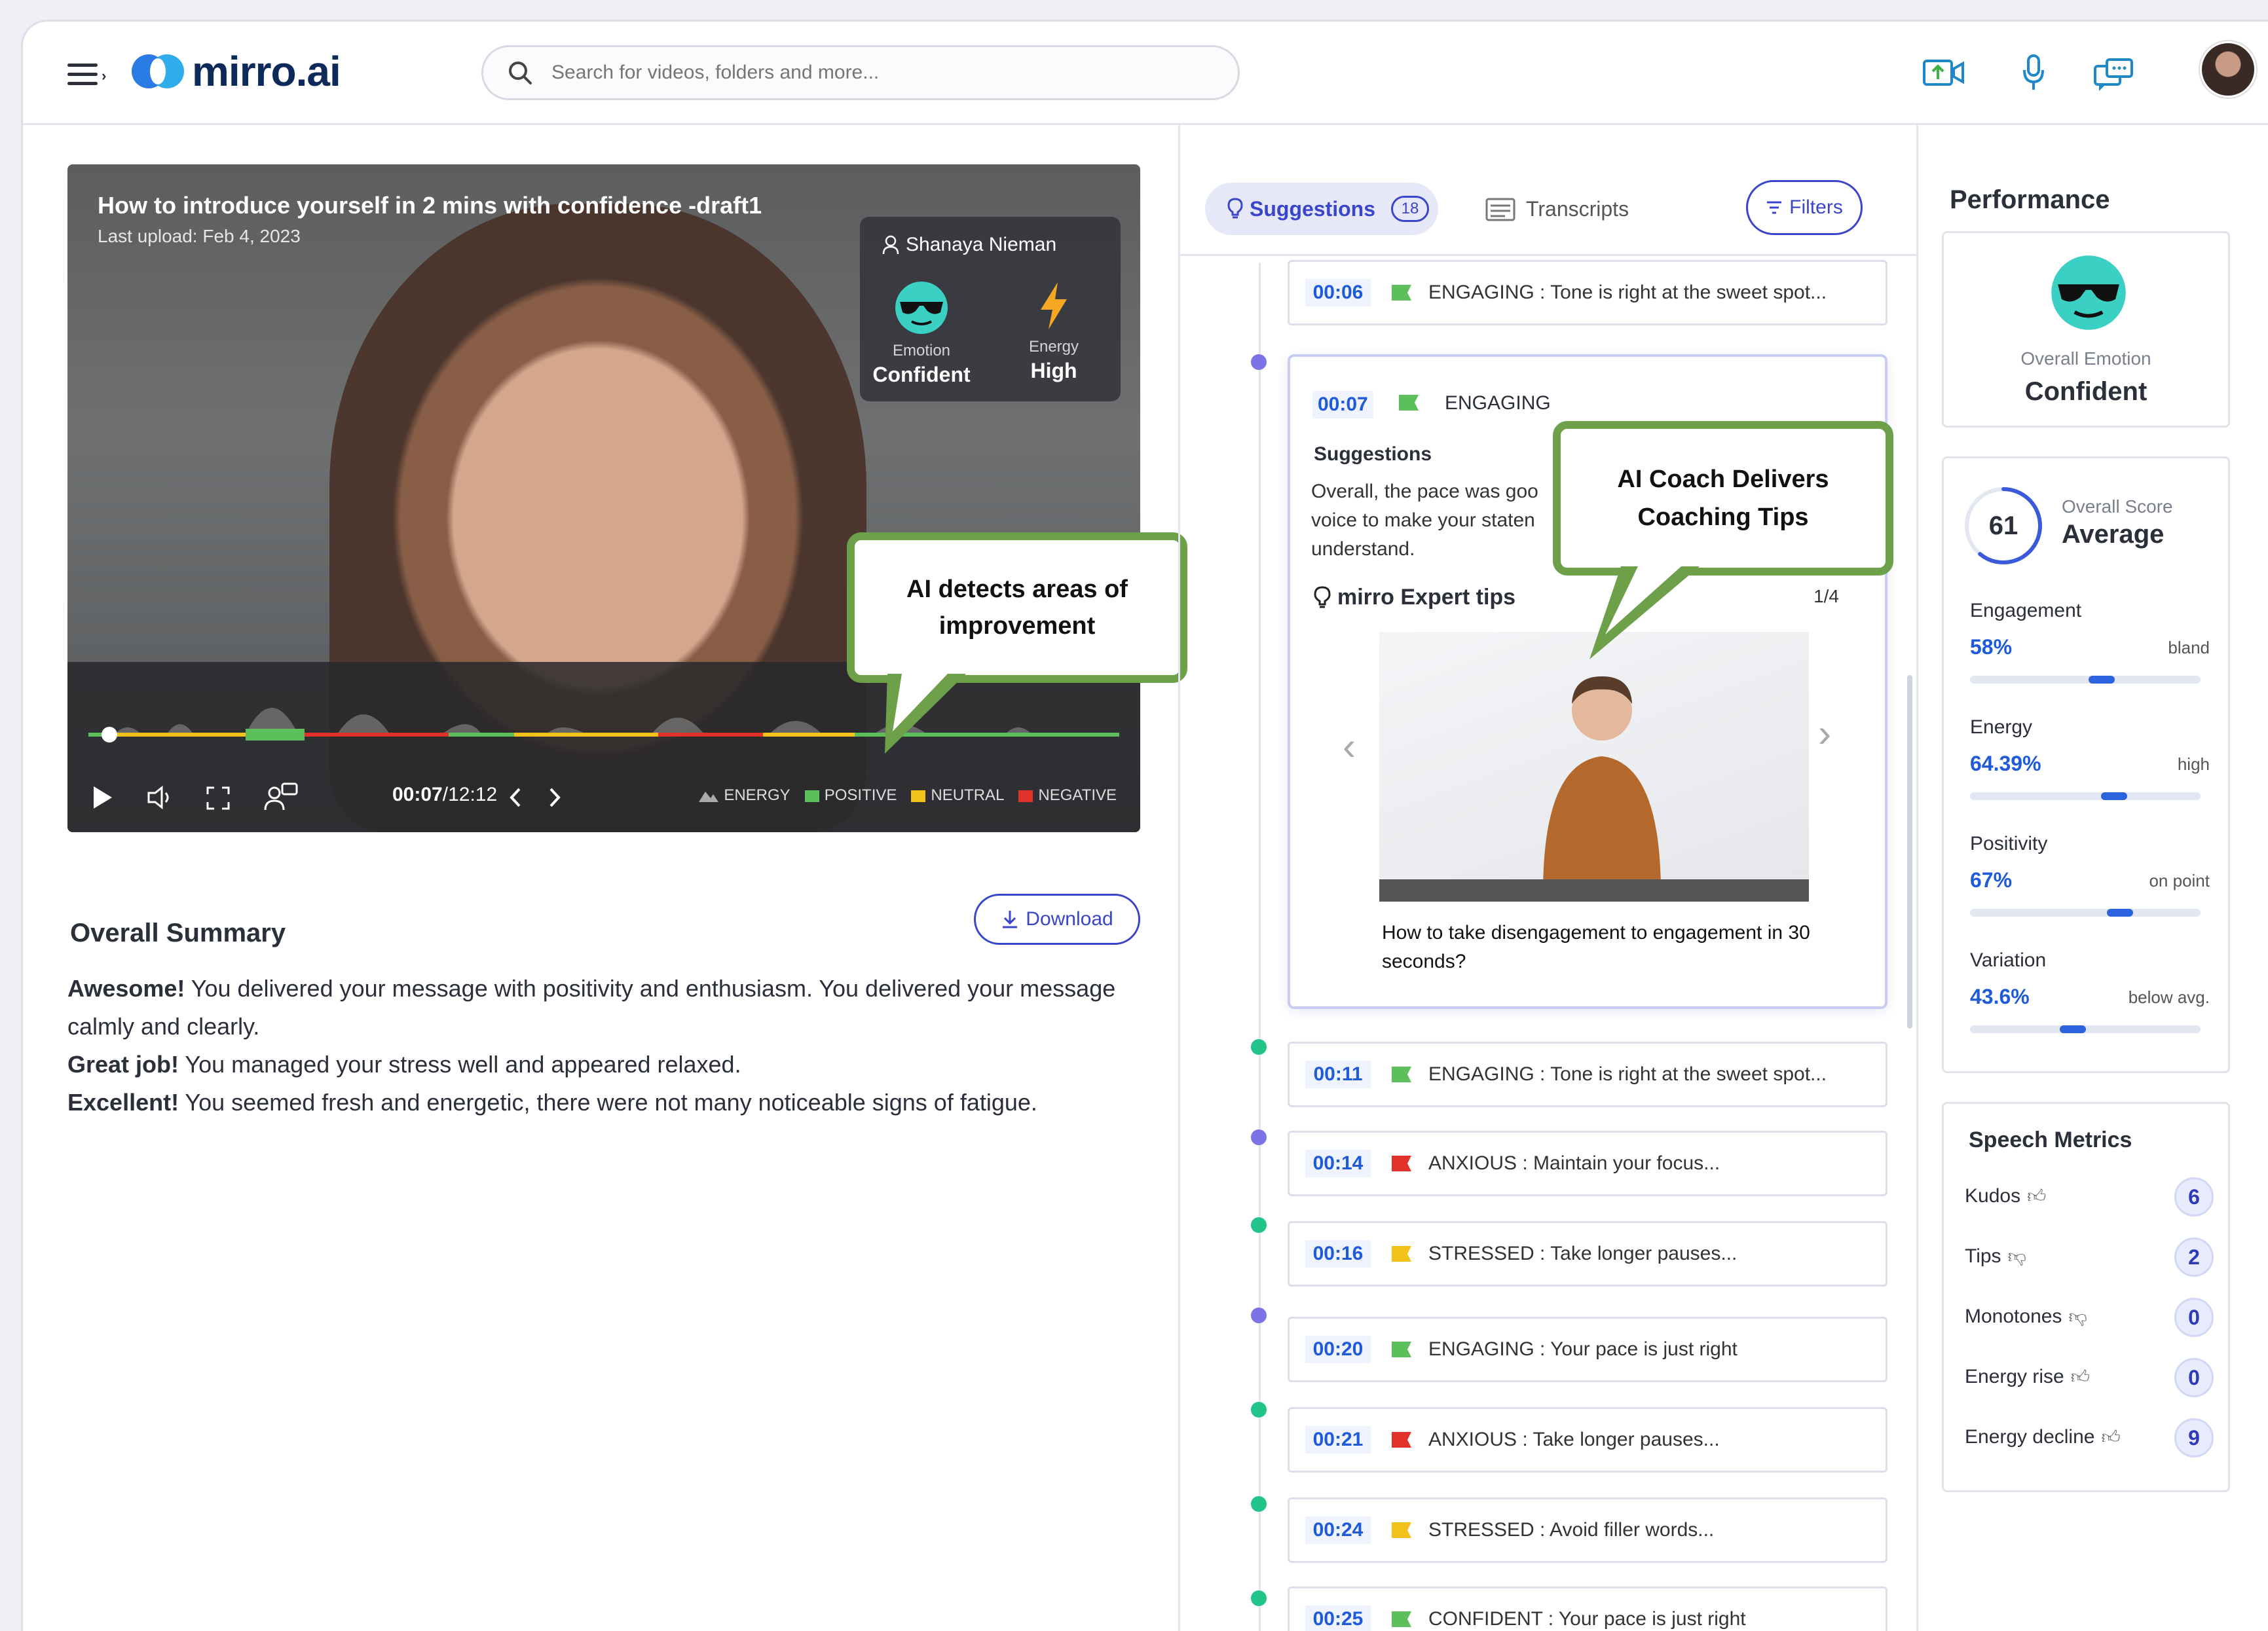 The height and width of the screenshot is (1631, 2268). Describe the element at coordinates (1824, 733) in the screenshot. I see `chevron-right-icon: ›` at that location.